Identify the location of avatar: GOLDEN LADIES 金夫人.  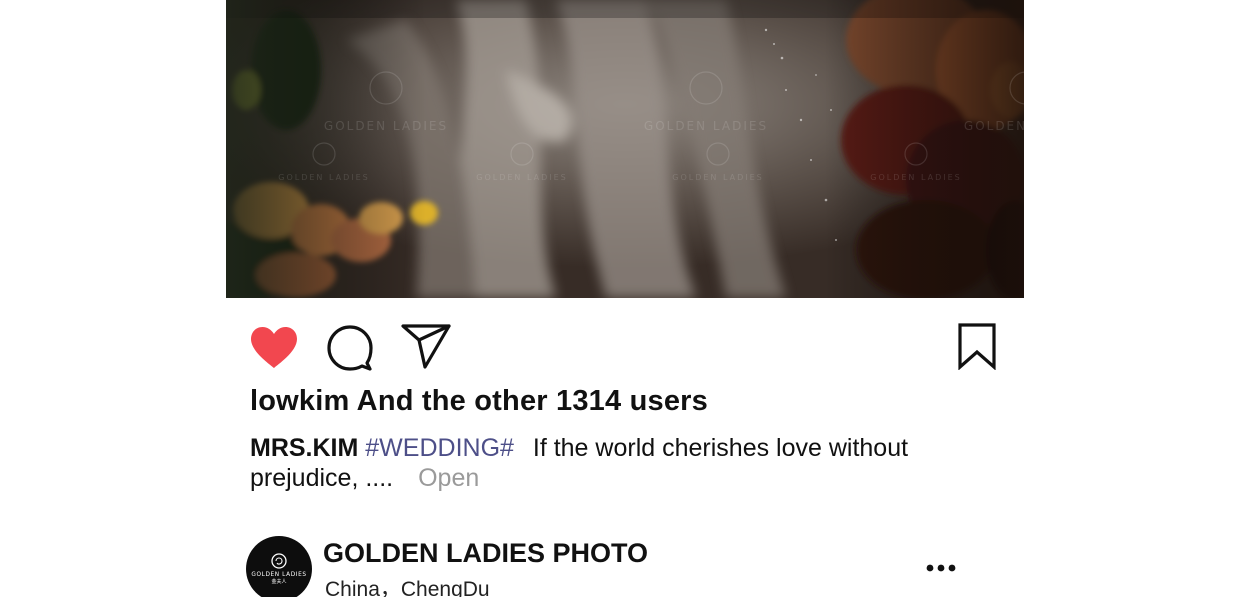
(279, 566).